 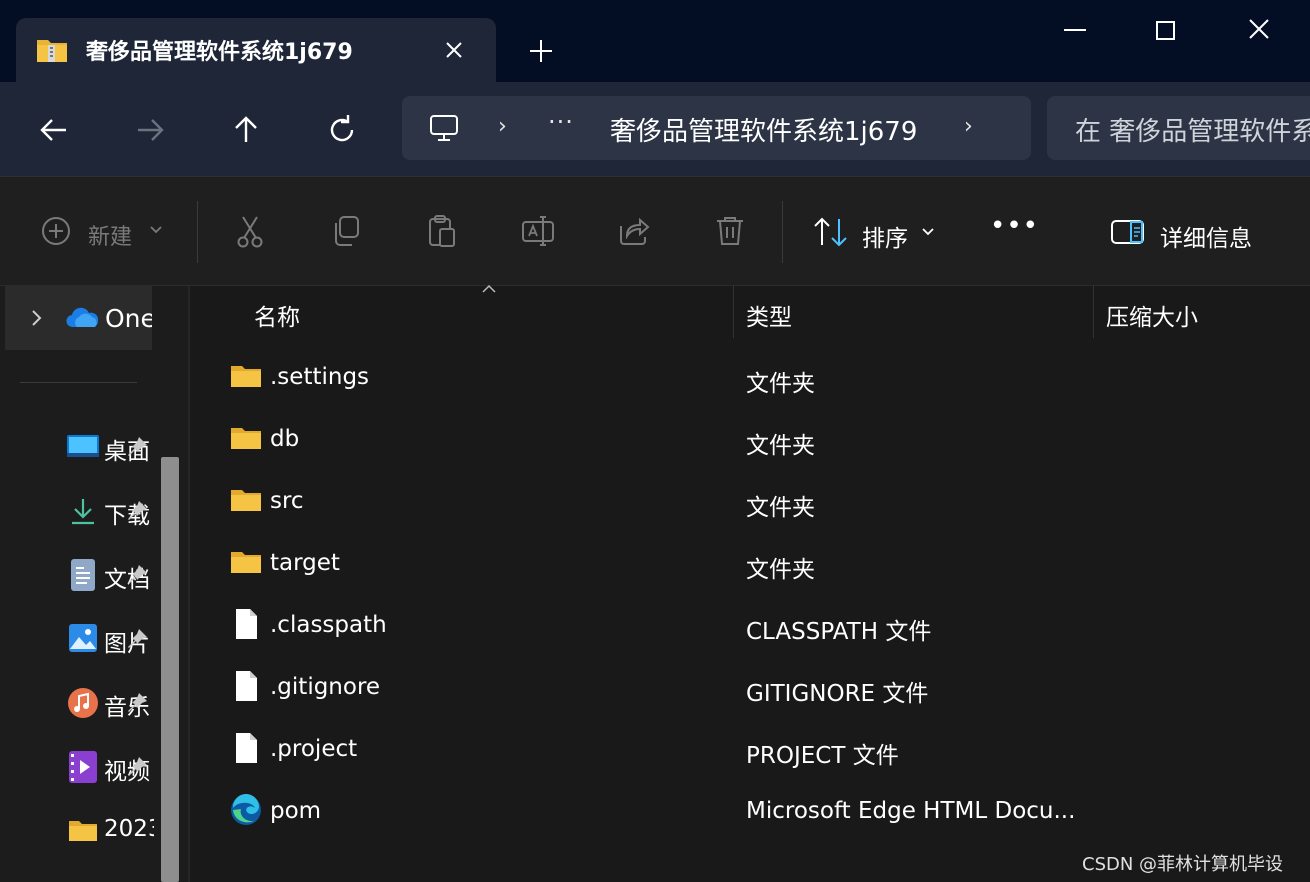 What do you see at coordinates (444, 128) in the screenshot?
I see `computer-icon` at bounding box center [444, 128].